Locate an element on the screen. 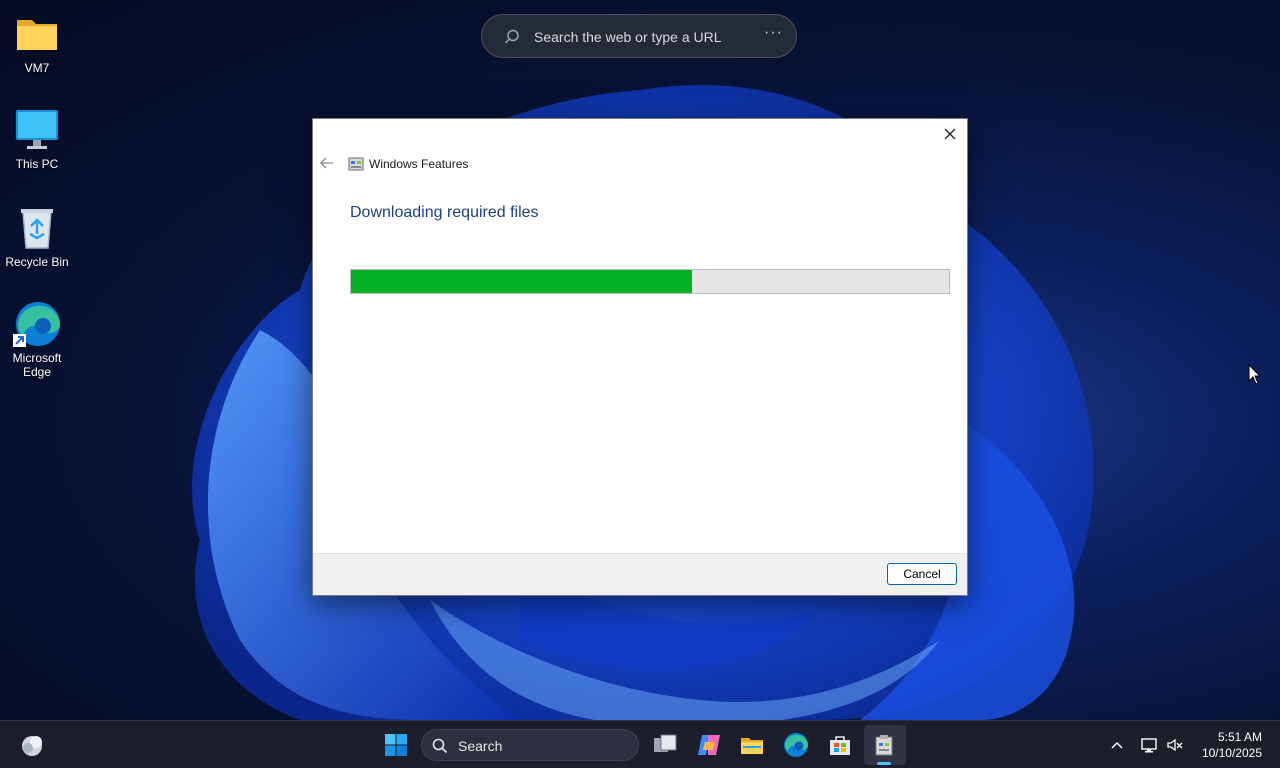  folder-icon is located at coordinates (37, 34).